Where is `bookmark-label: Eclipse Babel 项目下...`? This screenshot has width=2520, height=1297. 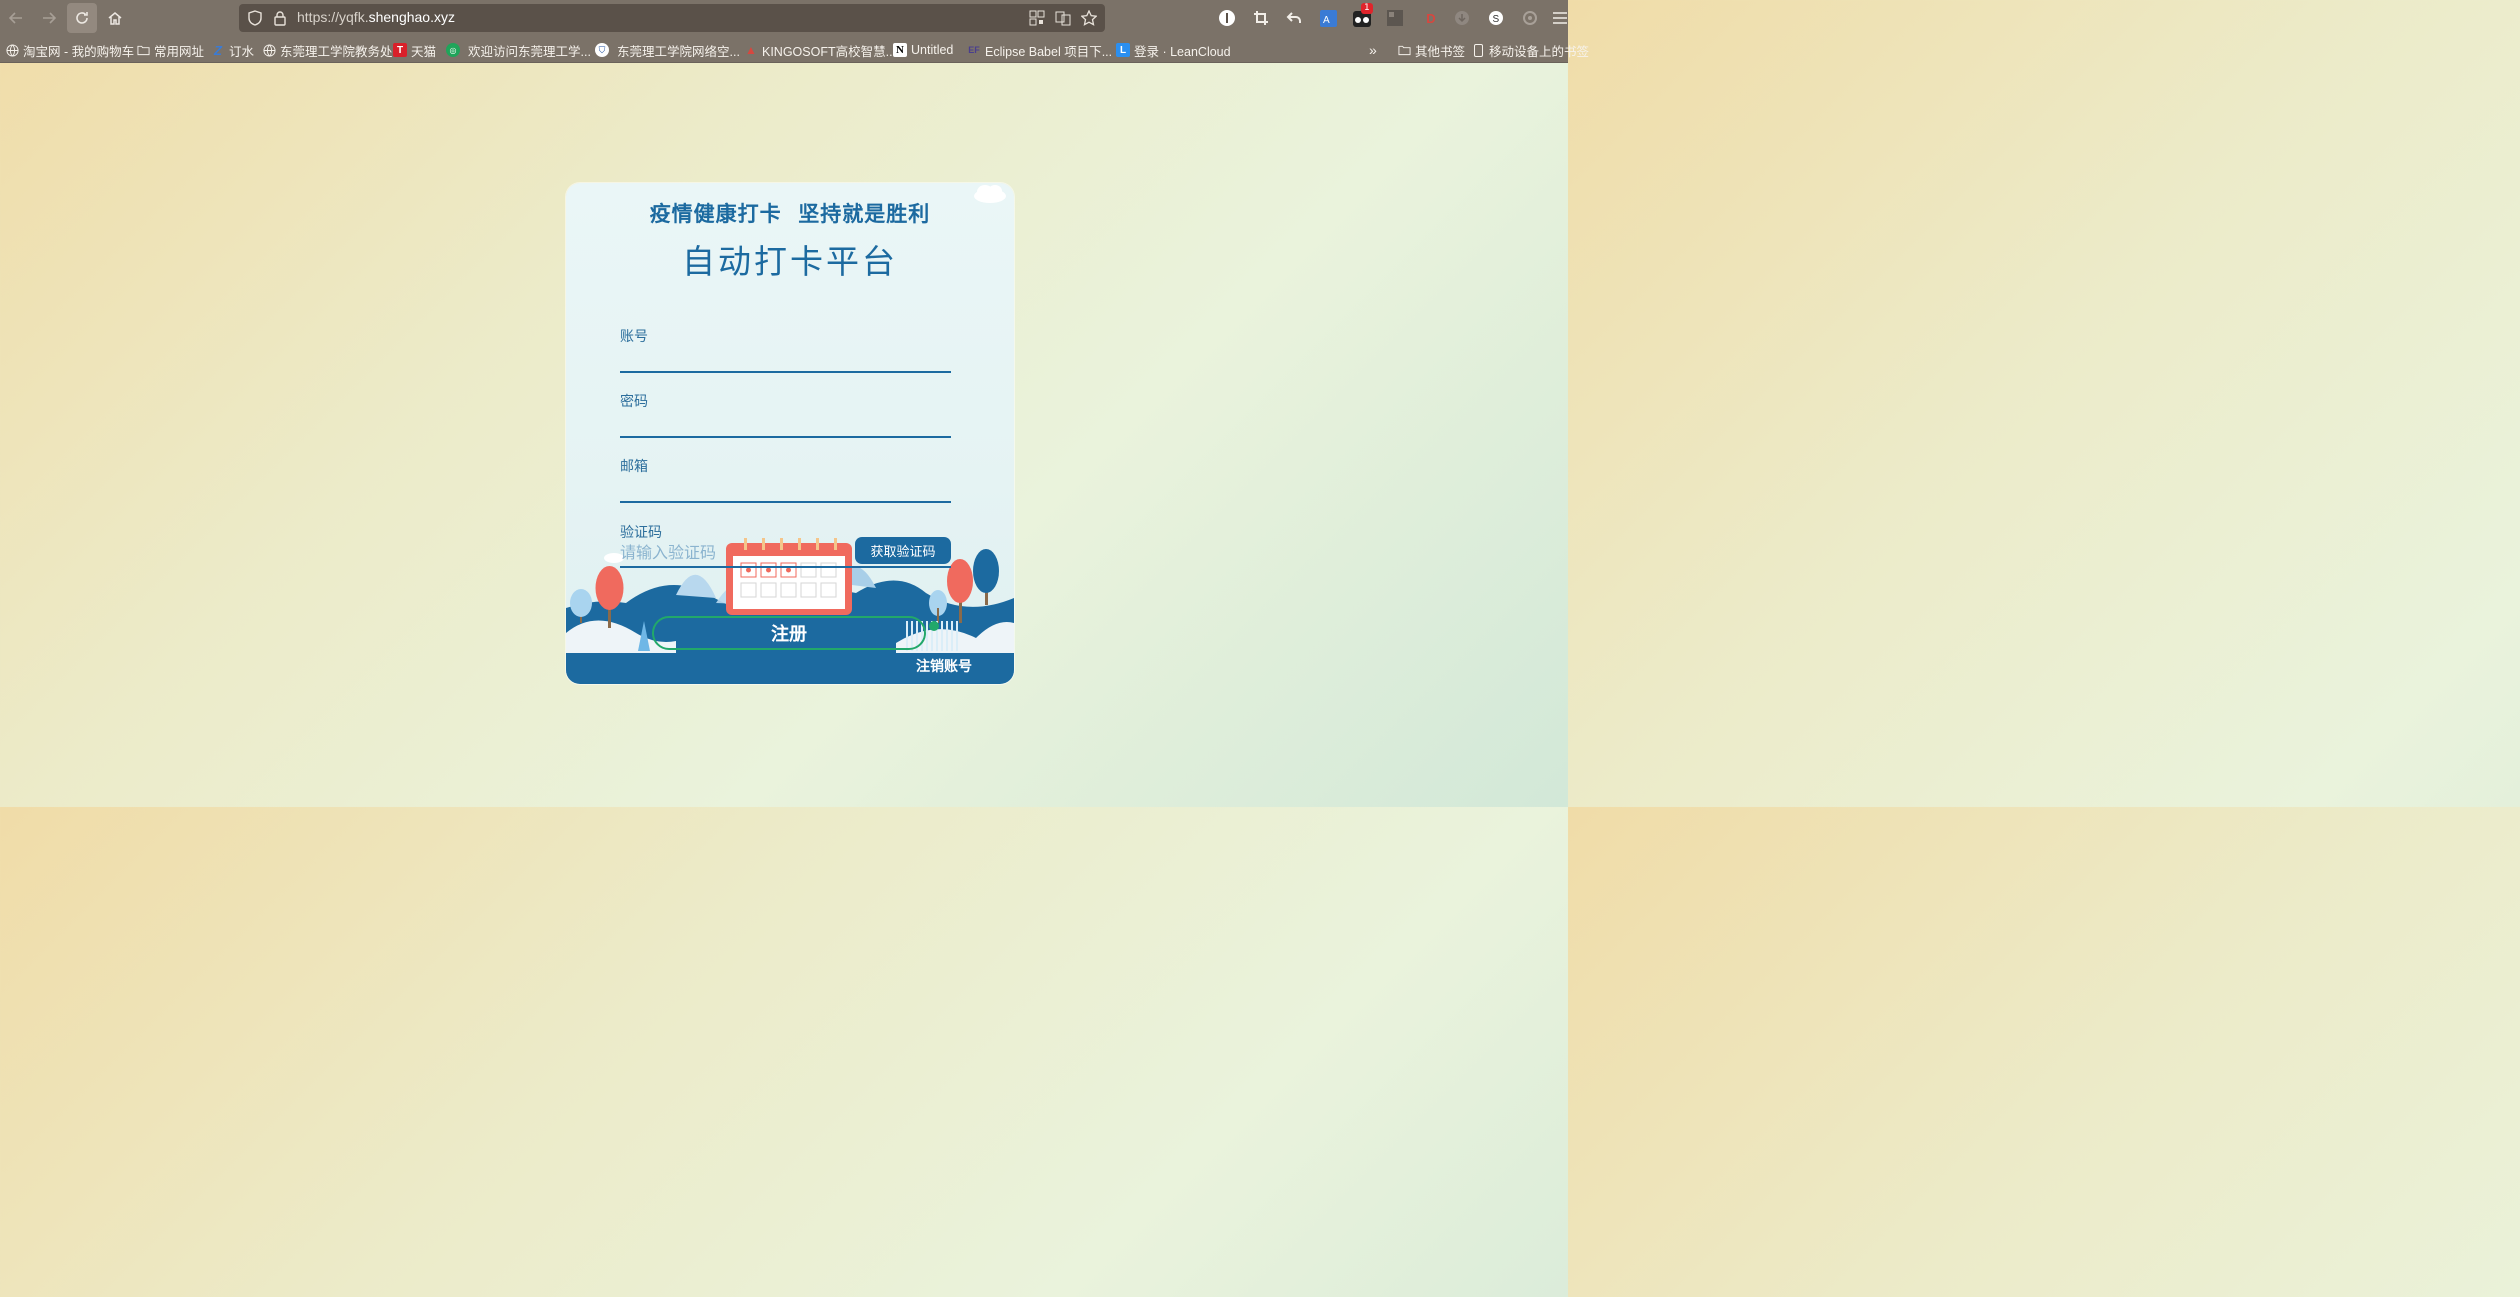
bookmark-label: Eclipse Babel 项目下... is located at coordinates (1049, 51).